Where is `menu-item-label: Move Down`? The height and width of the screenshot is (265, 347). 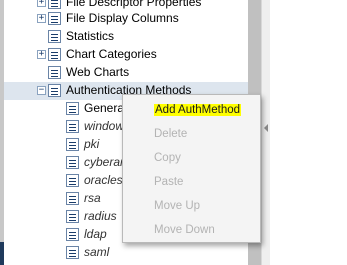 menu-item-label: Move Down is located at coordinates (184, 230).